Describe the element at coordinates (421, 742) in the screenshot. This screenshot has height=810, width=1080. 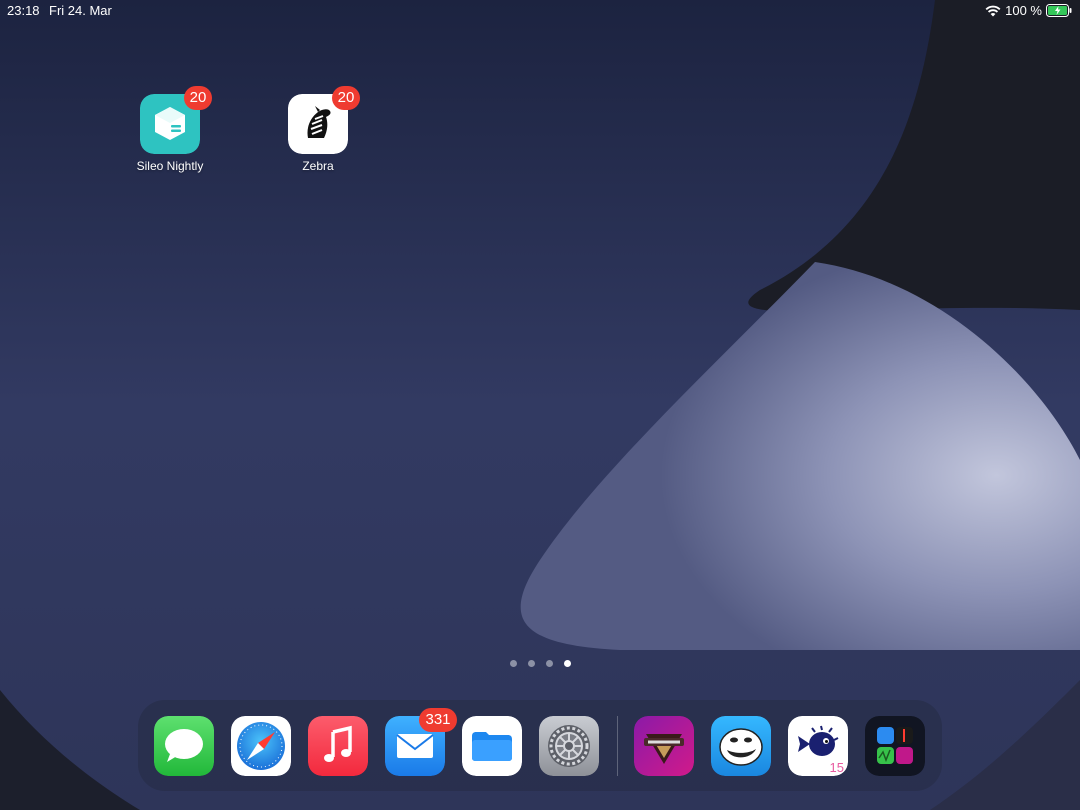
I see `dock-app-mail: 331` at that location.